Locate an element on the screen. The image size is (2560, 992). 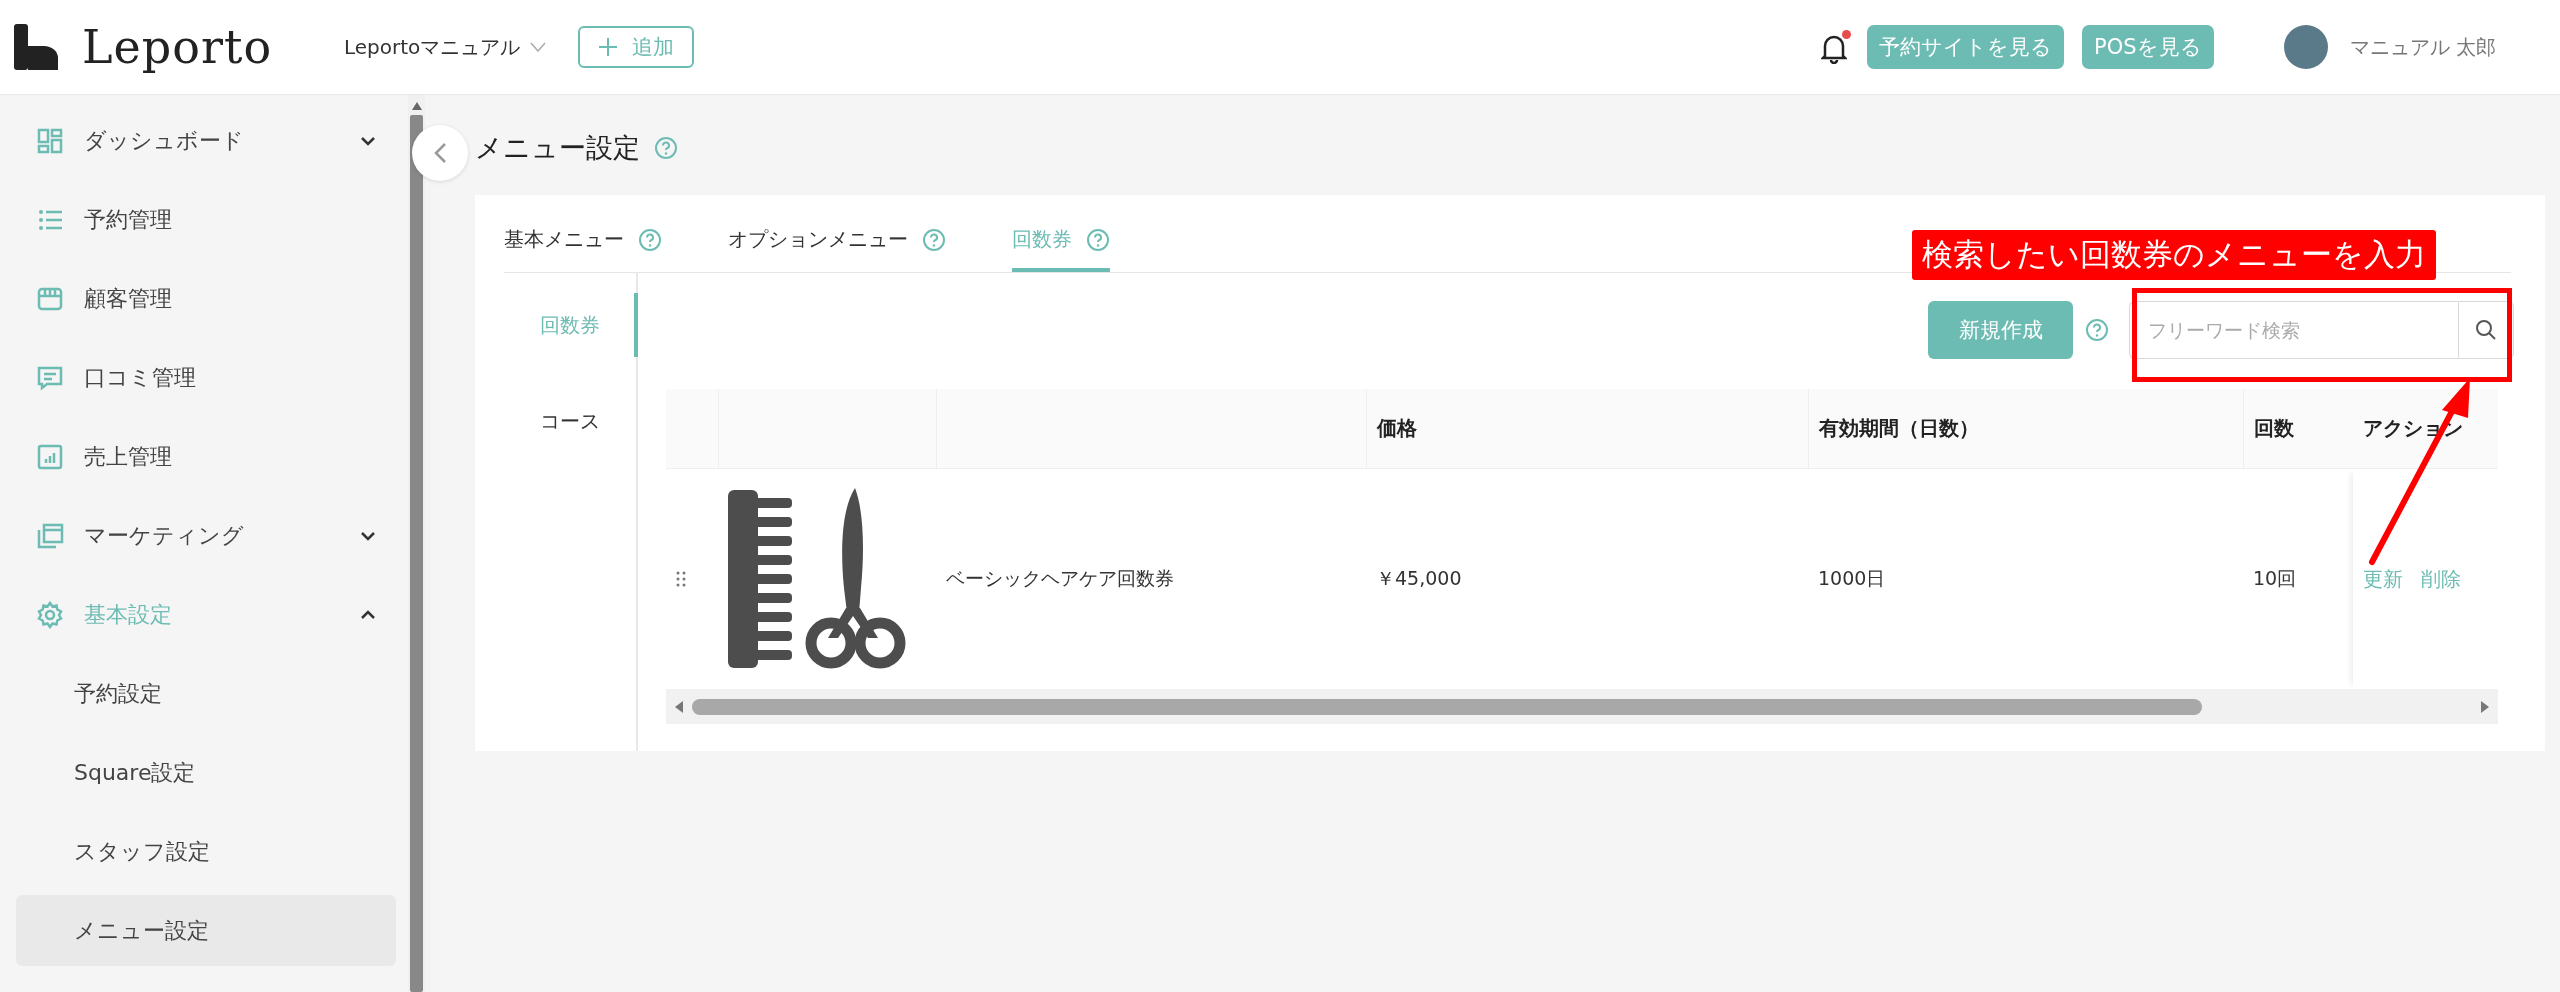
sidebar-item: ダッシュボード is located at coordinates (206, 140).